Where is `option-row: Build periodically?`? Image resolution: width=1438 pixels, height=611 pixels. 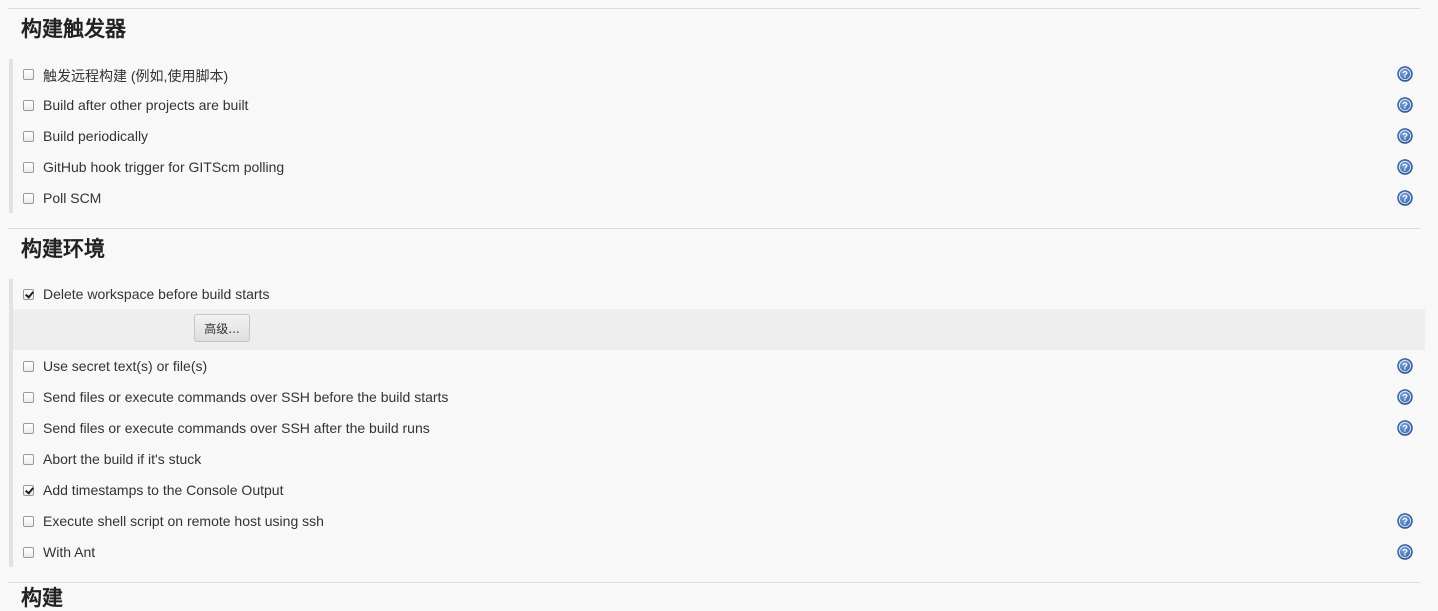
option-row: Build periodically? is located at coordinates (719, 140).